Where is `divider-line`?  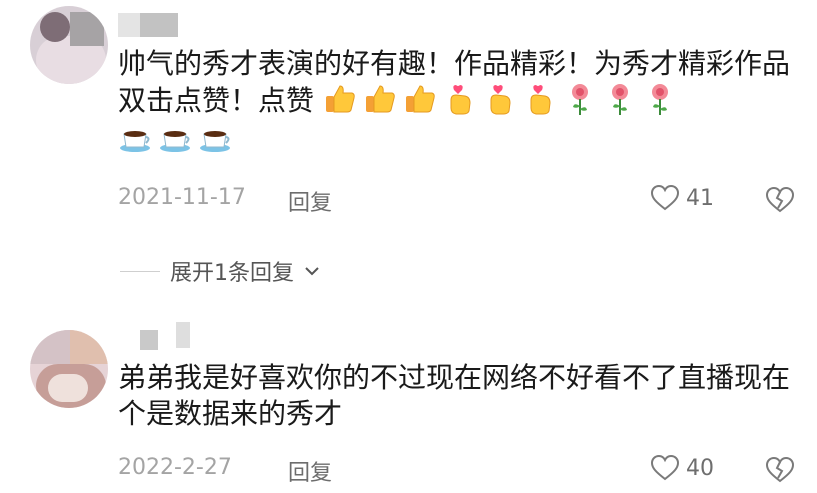
divider-line is located at coordinates (140, 271).